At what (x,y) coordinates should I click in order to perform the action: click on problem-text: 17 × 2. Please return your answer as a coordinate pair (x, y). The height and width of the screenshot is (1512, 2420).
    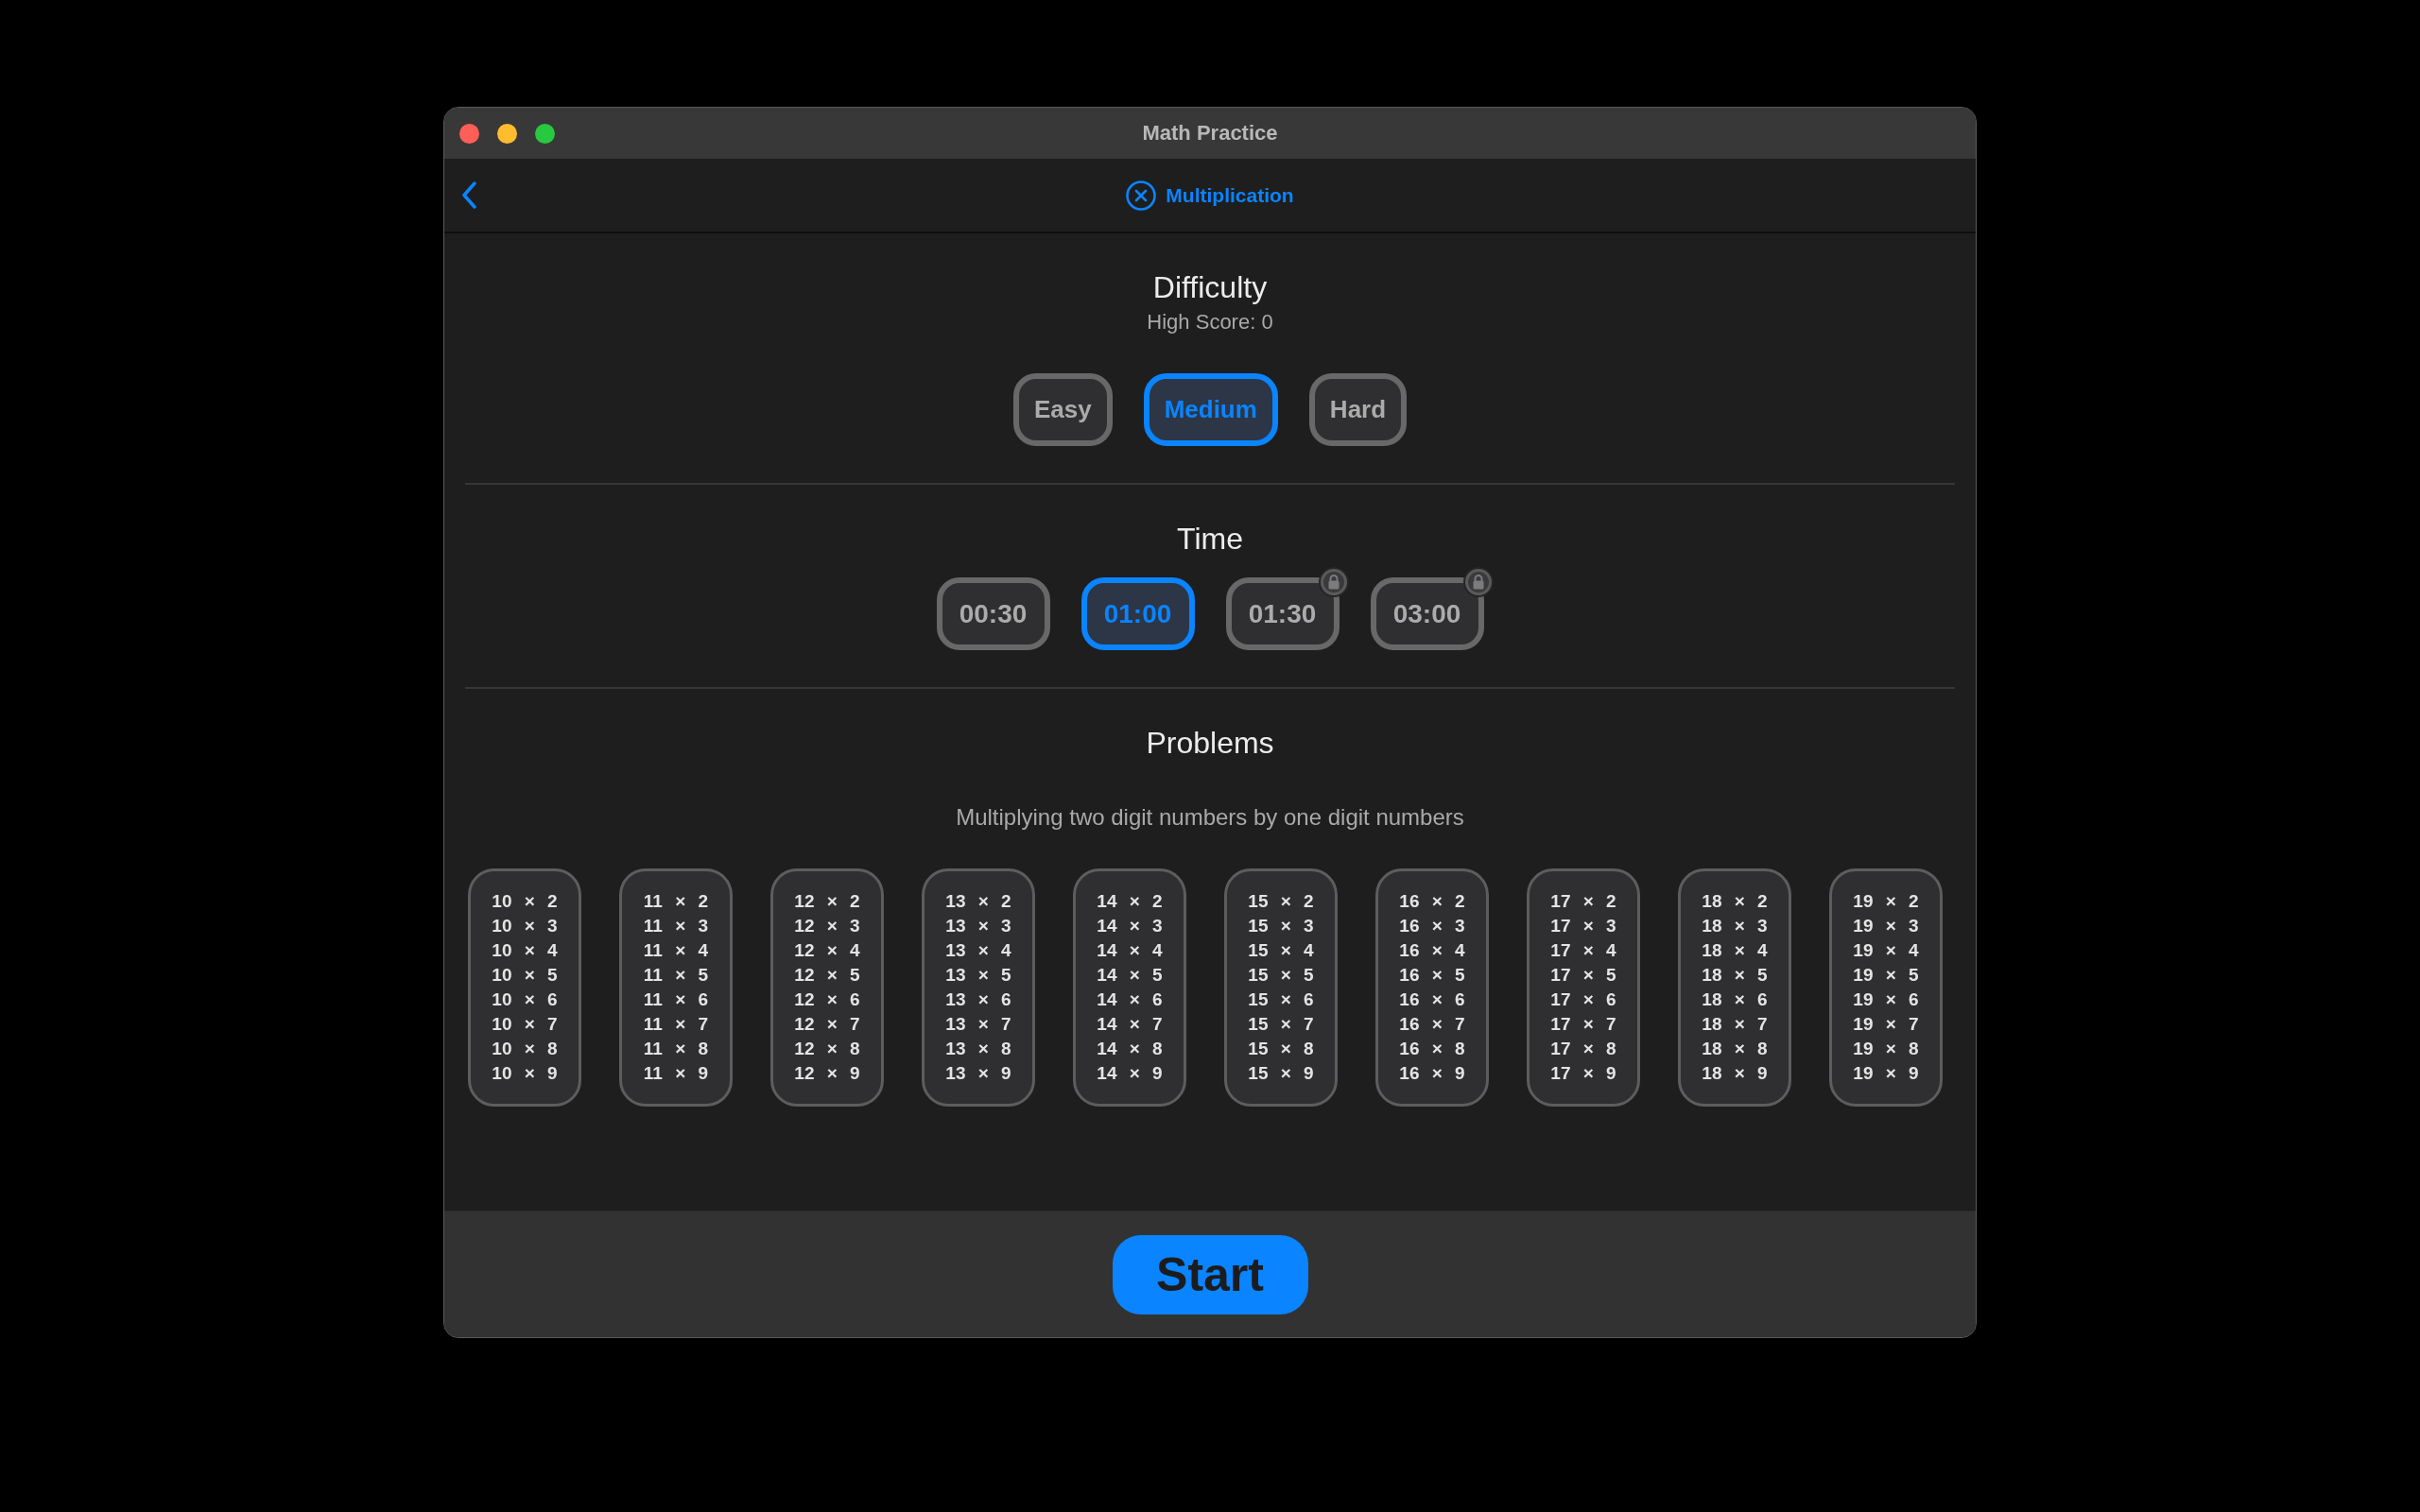
    Looking at the image, I should click on (1583, 901).